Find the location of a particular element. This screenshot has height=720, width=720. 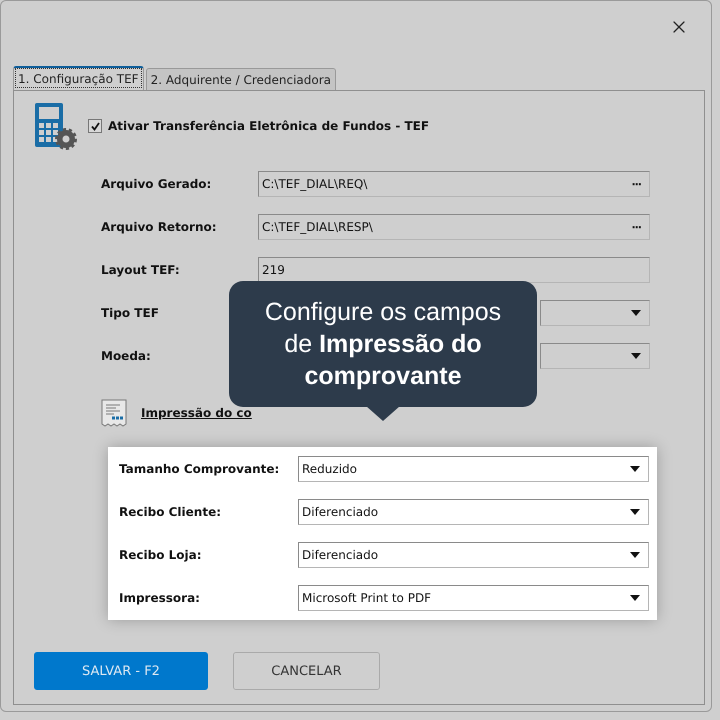

checkmark-icon is located at coordinates (95, 126).